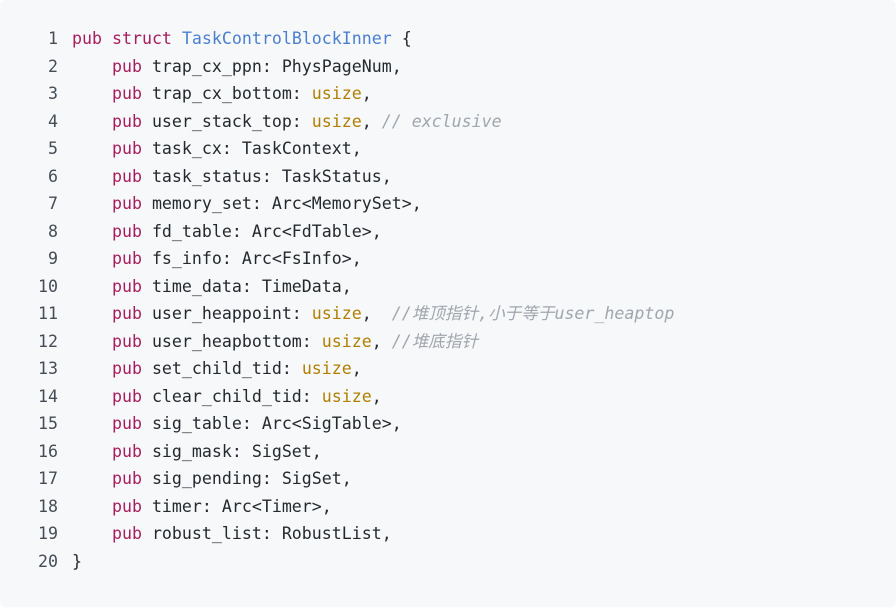 The height and width of the screenshot is (610, 896). Describe the element at coordinates (53, 38) in the screenshot. I see `line-number: 1` at that location.